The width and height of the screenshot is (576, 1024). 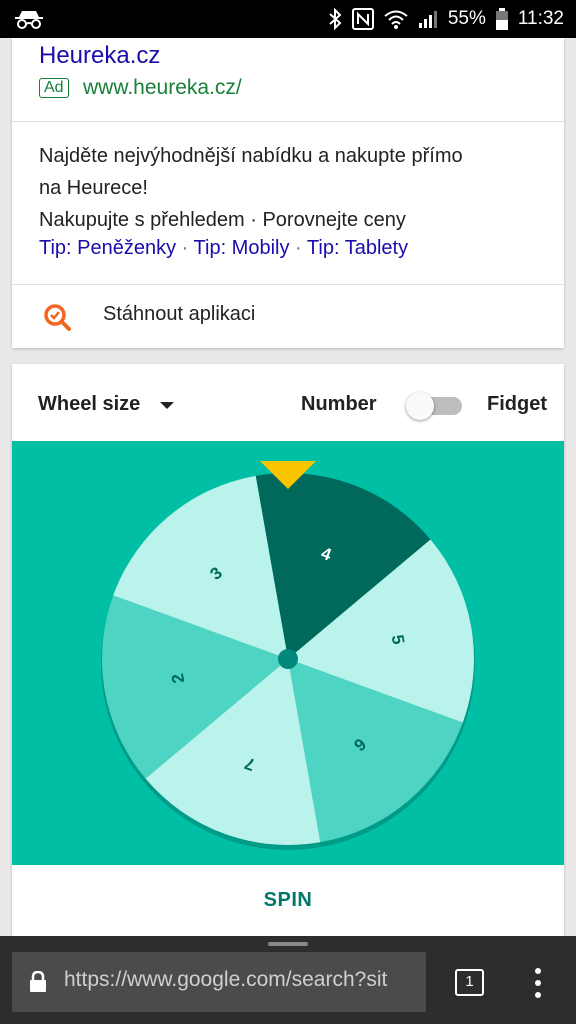 I want to click on heureka-search-icon, so click(x=57, y=317).